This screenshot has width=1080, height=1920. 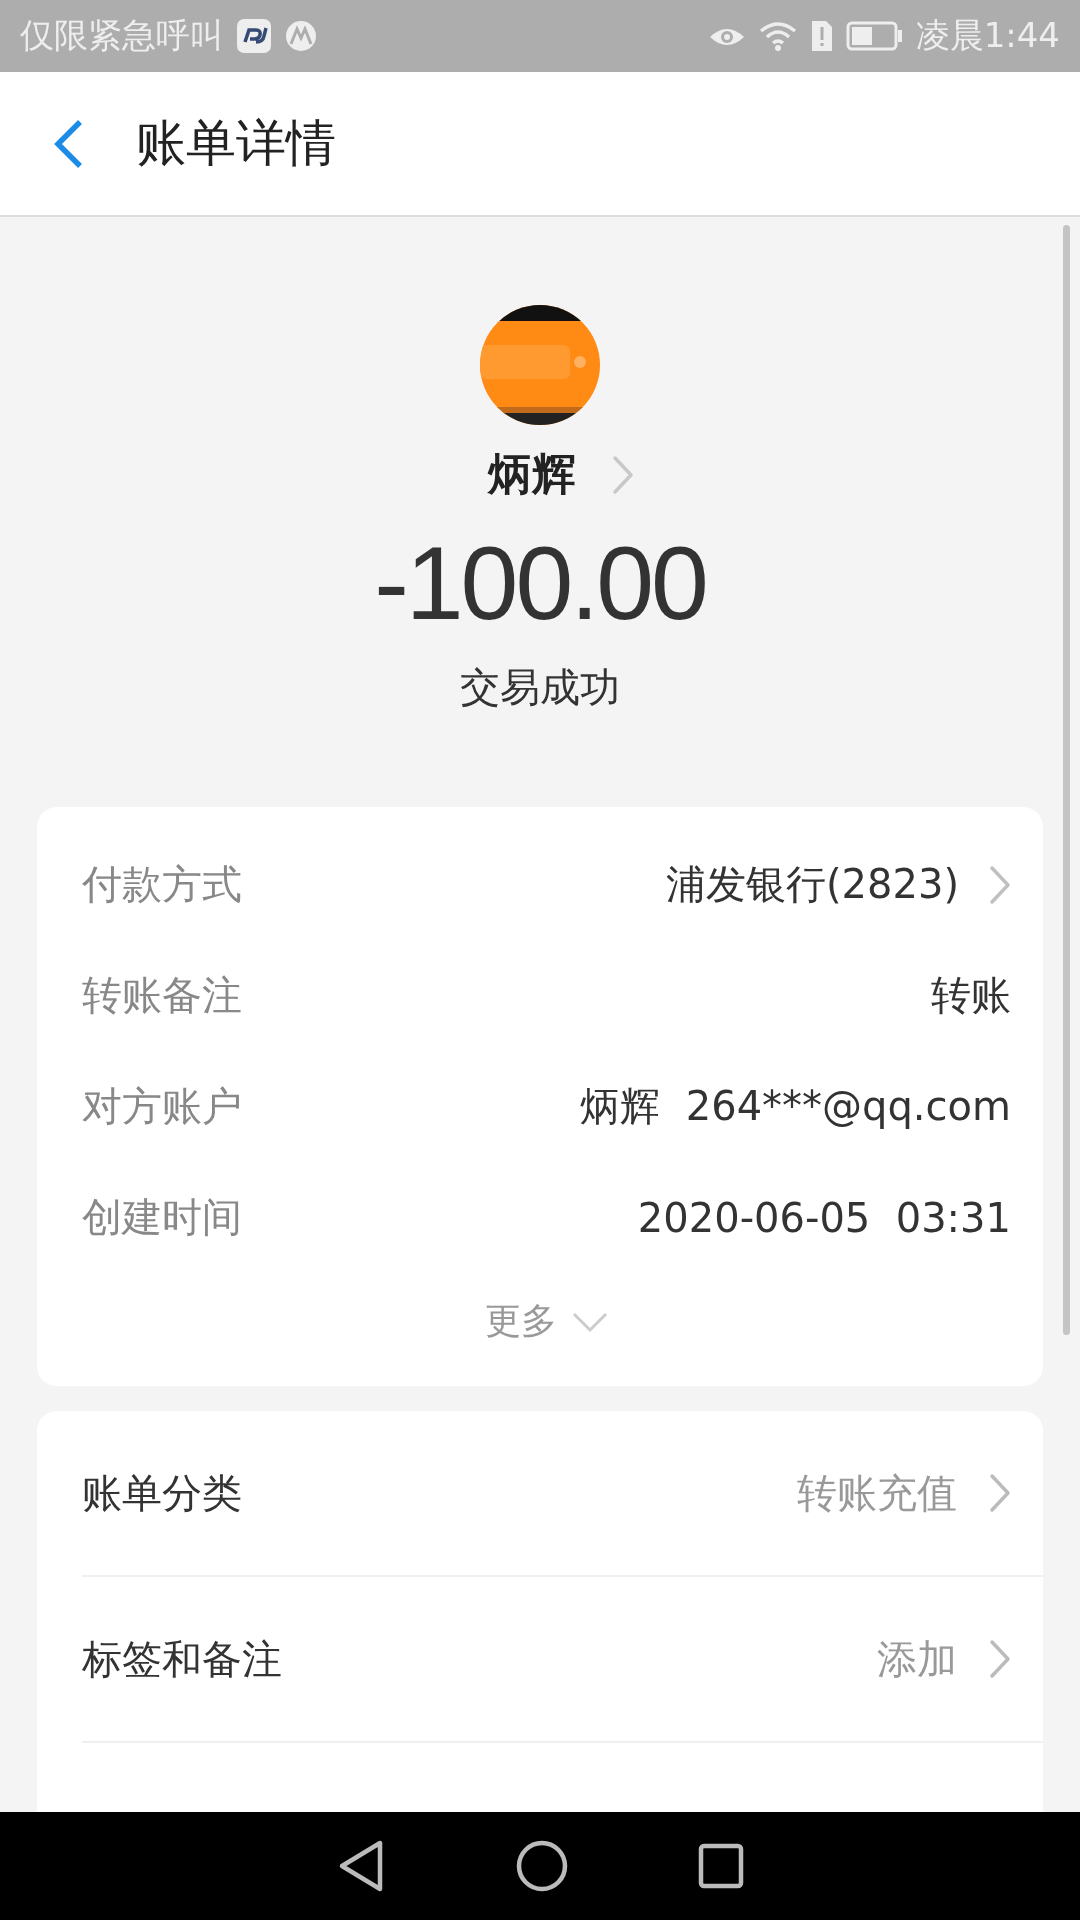 I want to click on page-title: 账单详情, so click(x=236, y=143).